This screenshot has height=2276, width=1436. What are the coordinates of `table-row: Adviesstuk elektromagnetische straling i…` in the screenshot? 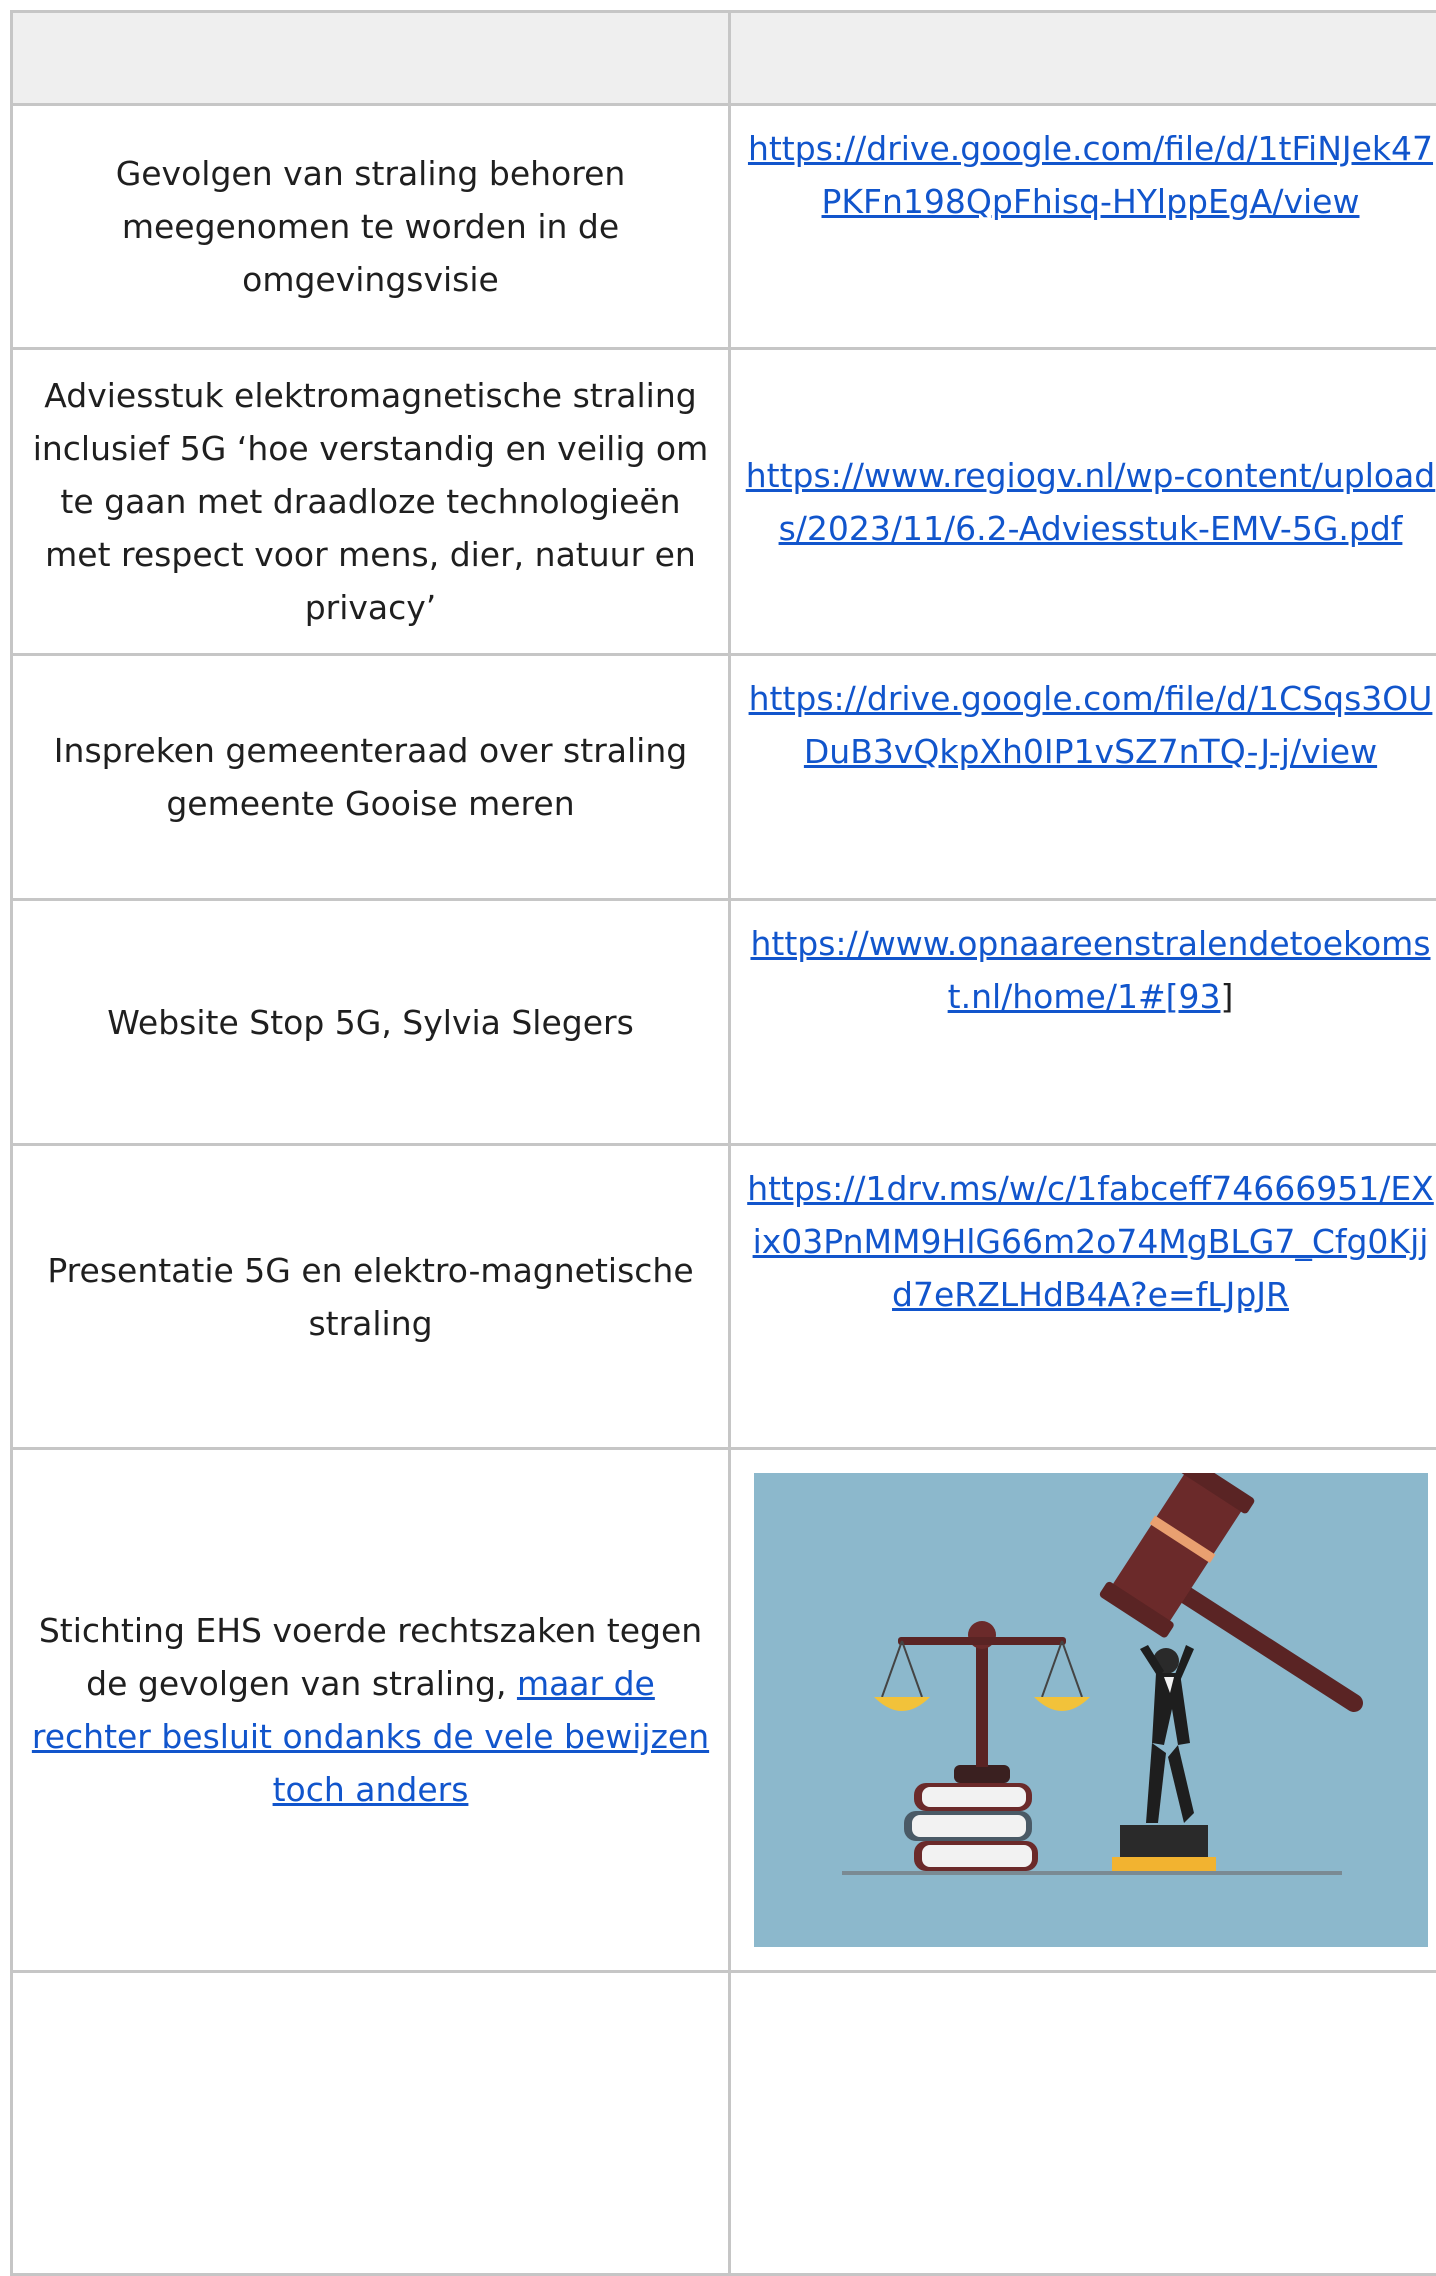 It's located at (724, 502).